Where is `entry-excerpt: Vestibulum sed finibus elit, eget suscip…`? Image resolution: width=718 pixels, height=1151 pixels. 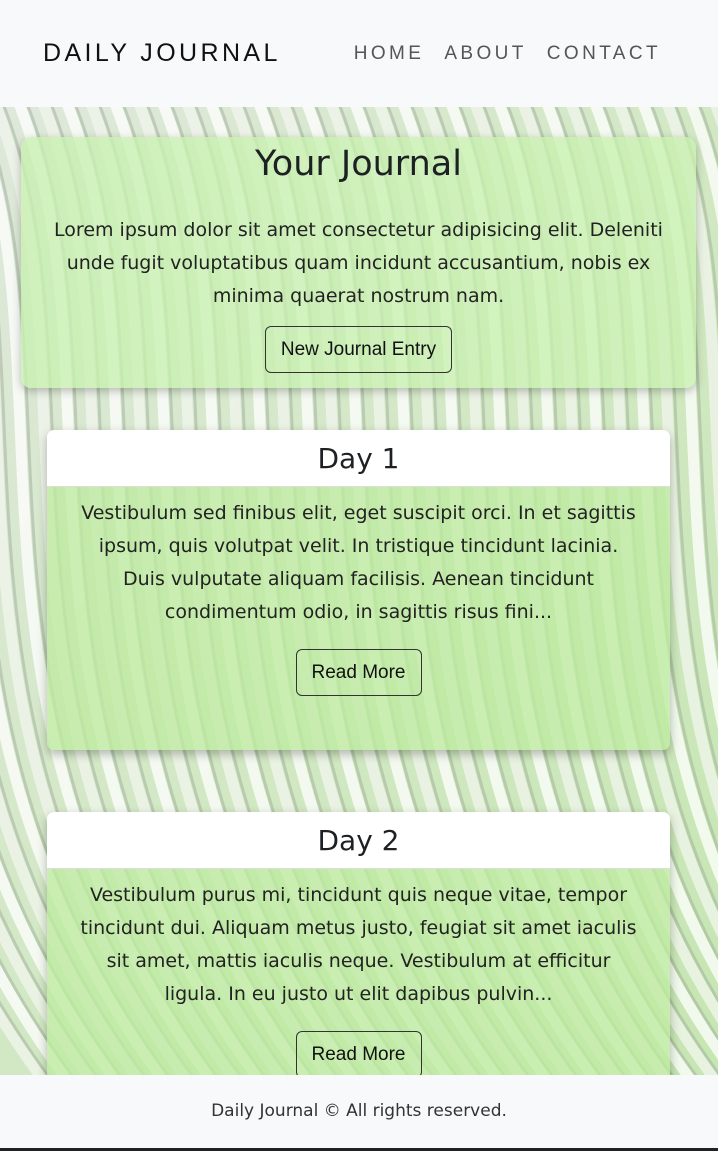
entry-excerpt: Vestibulum sed finibus elit, eget suscip… is located at coordinates (358, 562).